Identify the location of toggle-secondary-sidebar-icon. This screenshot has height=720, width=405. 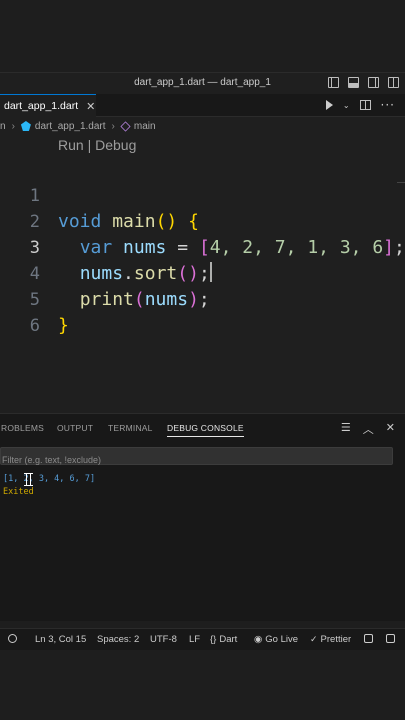
(373, 82).